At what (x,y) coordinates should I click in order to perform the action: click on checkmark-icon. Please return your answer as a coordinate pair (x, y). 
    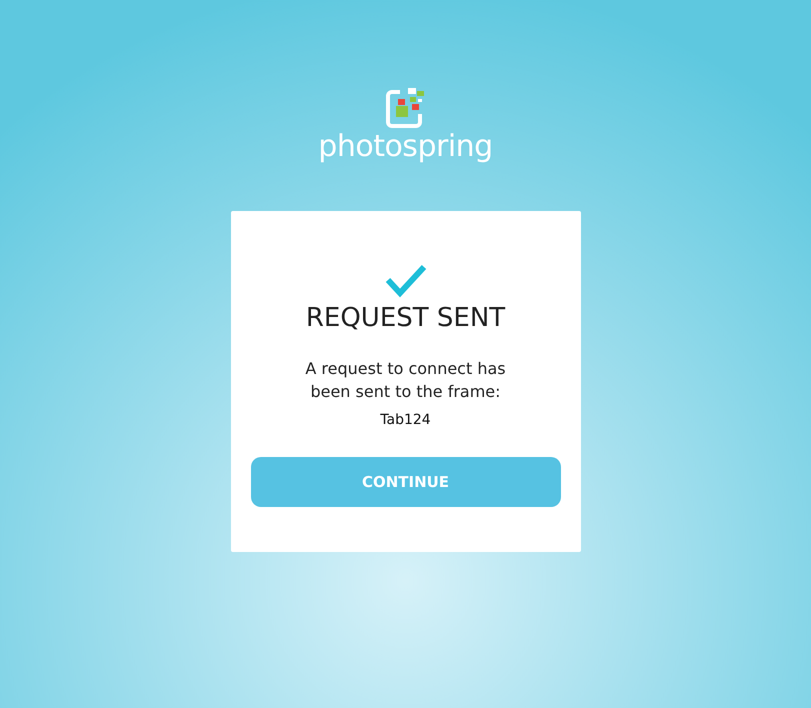
    Looking at the image, I should click on (405, 281).